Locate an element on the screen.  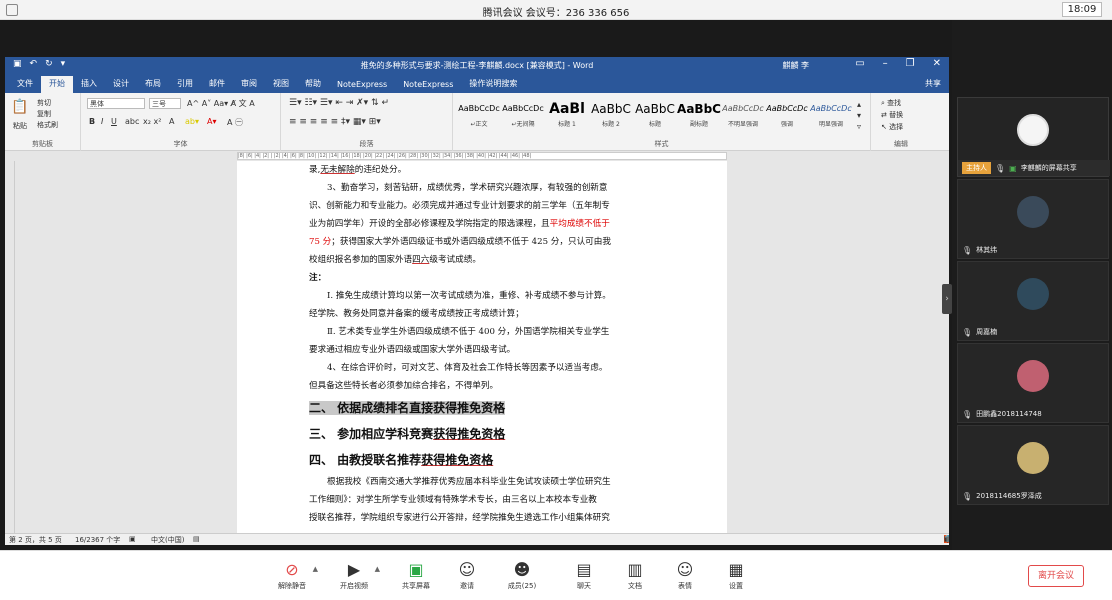
participant-tile: 🎙 田鹏鑫2018114748 is located at coordinates (1033, 383).